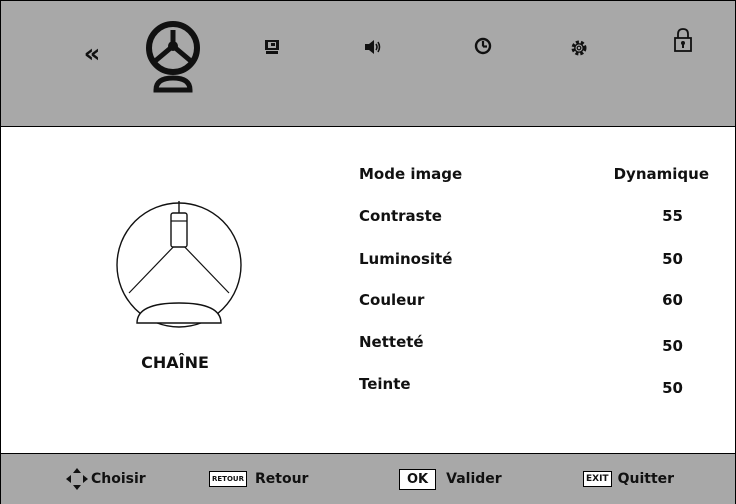 This screenshot has height=504, width=736. What do you see at coordinates (392, 300) in the screenshot?
I see `setting-label: Couleur` at bounding box center [392, 300].